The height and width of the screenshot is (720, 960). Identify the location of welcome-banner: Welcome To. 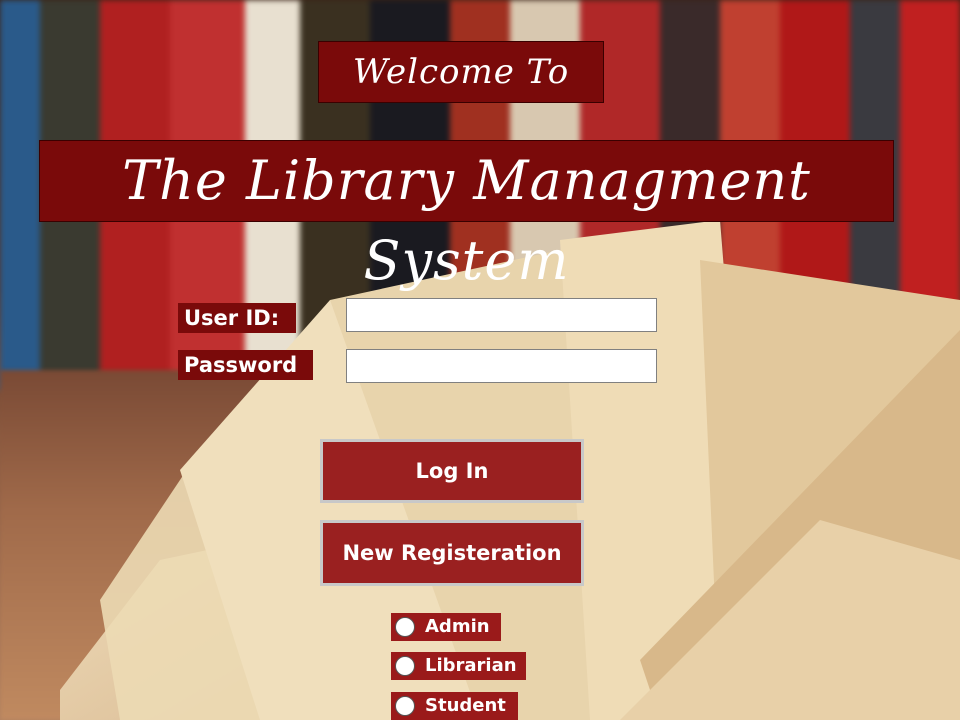
(461, 72).